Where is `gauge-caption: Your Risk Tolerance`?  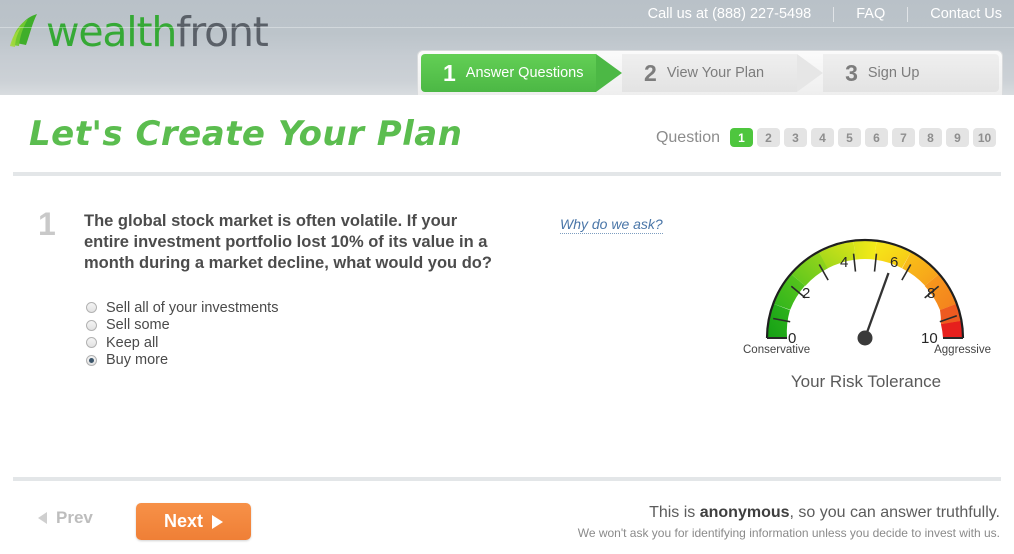 gauge-caption: Your Risk Tolerance is located at coordinates (866, 381).